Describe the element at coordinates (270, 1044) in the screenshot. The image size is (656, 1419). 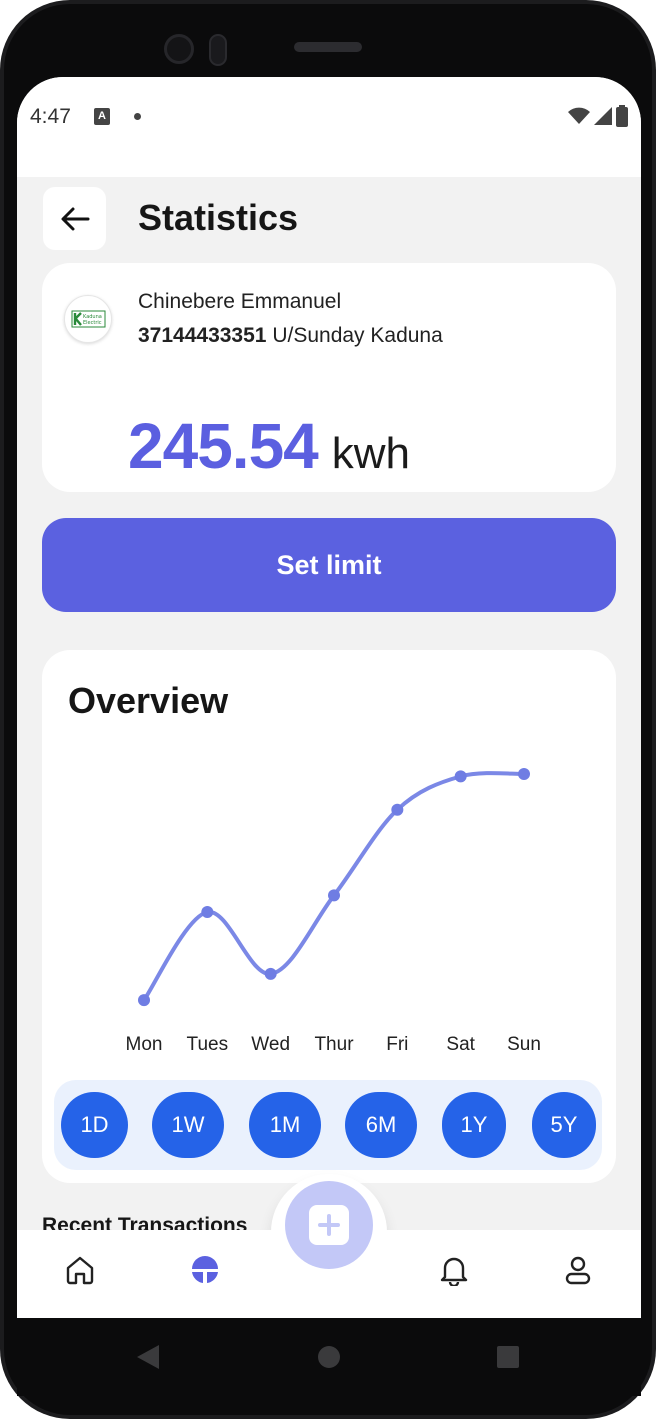
I see `x-tick-label: Wed` at that location.